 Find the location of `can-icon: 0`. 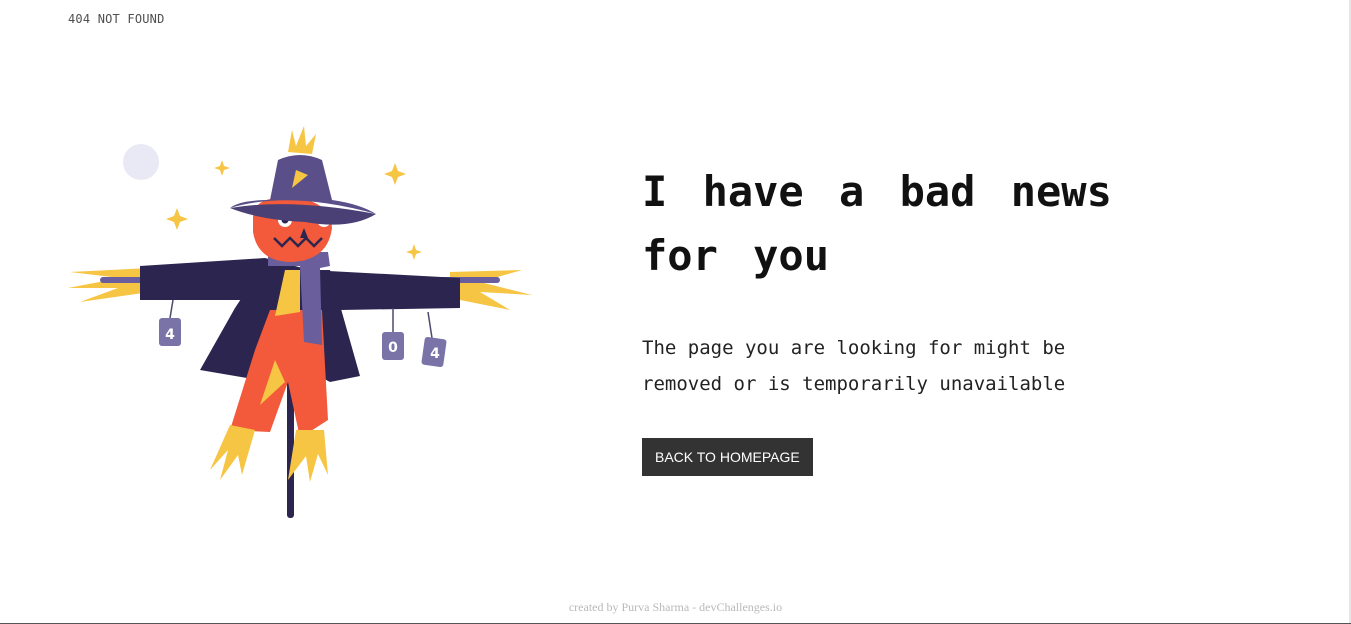

can-icon: 0 is located at coordinates (393, 334).